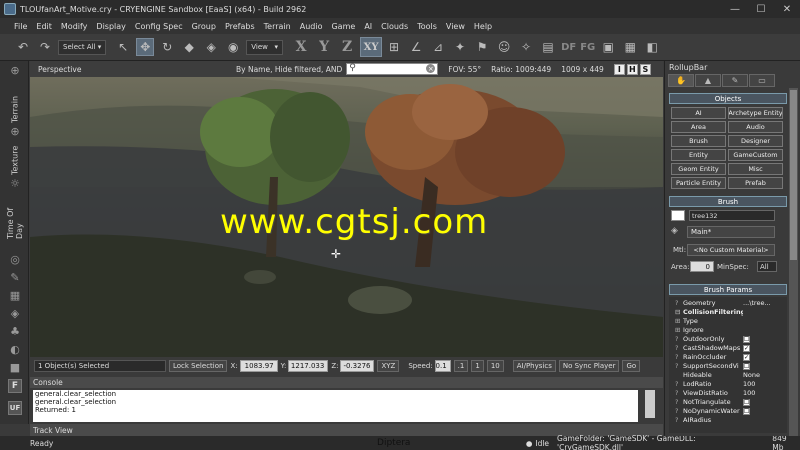 This screenshot has width=800, height=450. I want to click on layers-icon: ▤, so click(548, 47).